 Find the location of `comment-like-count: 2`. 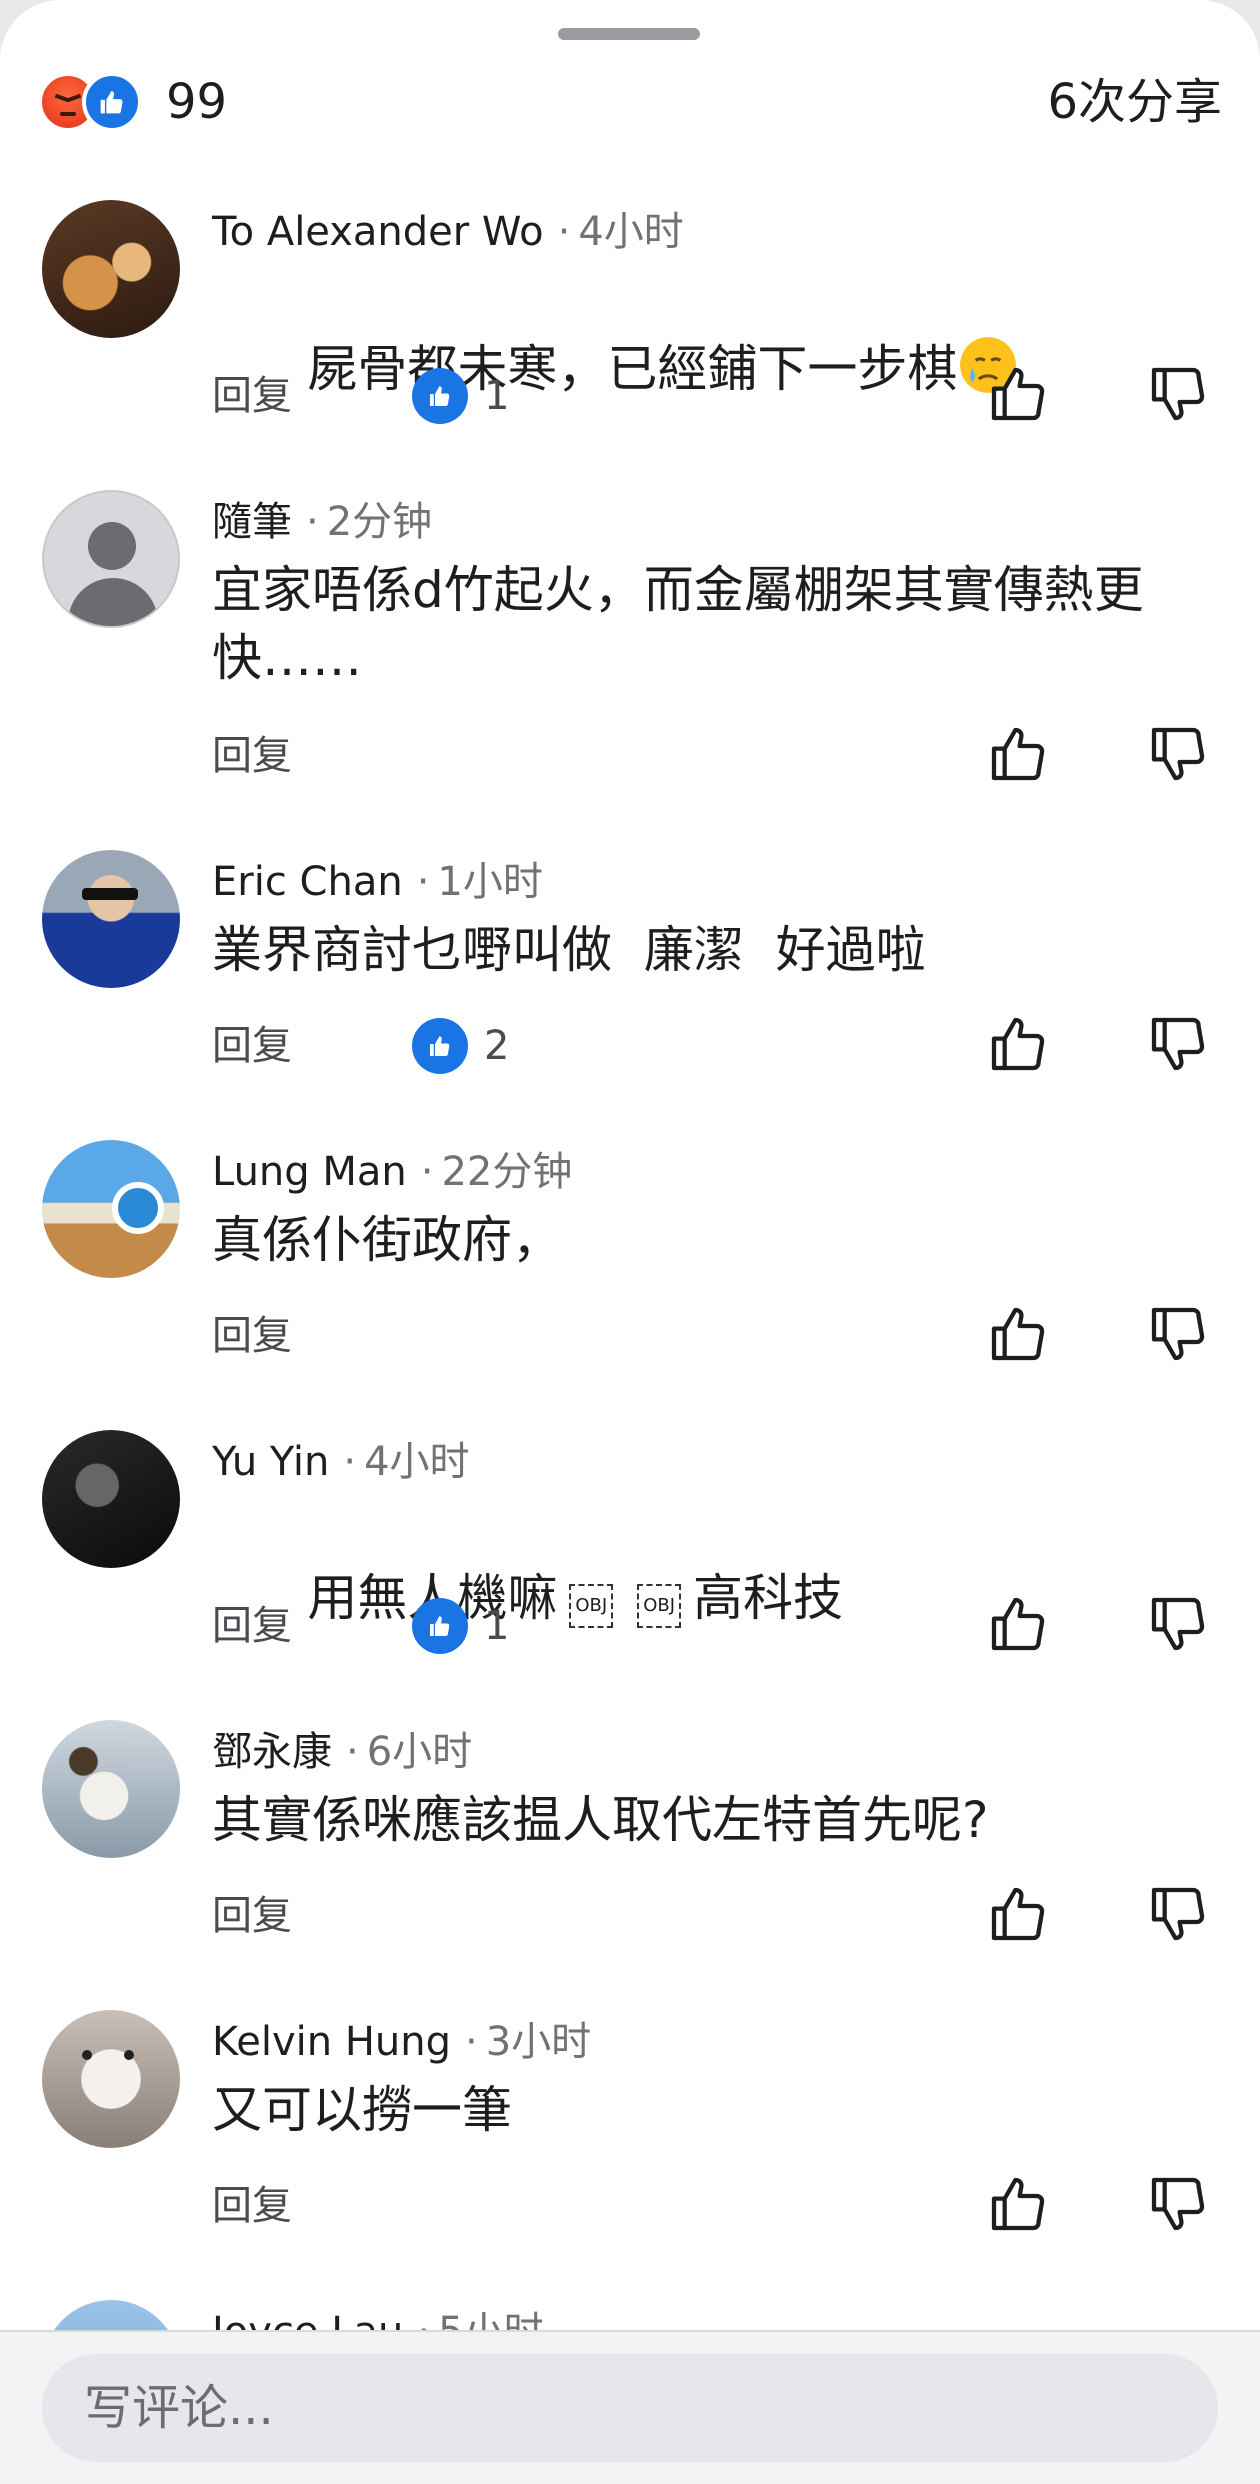

comment-like-count: 2 is located at coordinates (460, 1046).